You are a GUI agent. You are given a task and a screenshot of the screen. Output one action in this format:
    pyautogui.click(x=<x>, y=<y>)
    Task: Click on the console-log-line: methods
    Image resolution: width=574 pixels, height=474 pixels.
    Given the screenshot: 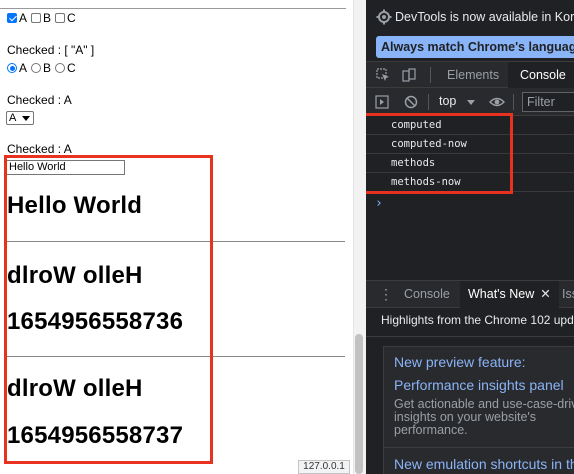 What is the action you would take?
    pyautogui.click(x=470, y=163)
    